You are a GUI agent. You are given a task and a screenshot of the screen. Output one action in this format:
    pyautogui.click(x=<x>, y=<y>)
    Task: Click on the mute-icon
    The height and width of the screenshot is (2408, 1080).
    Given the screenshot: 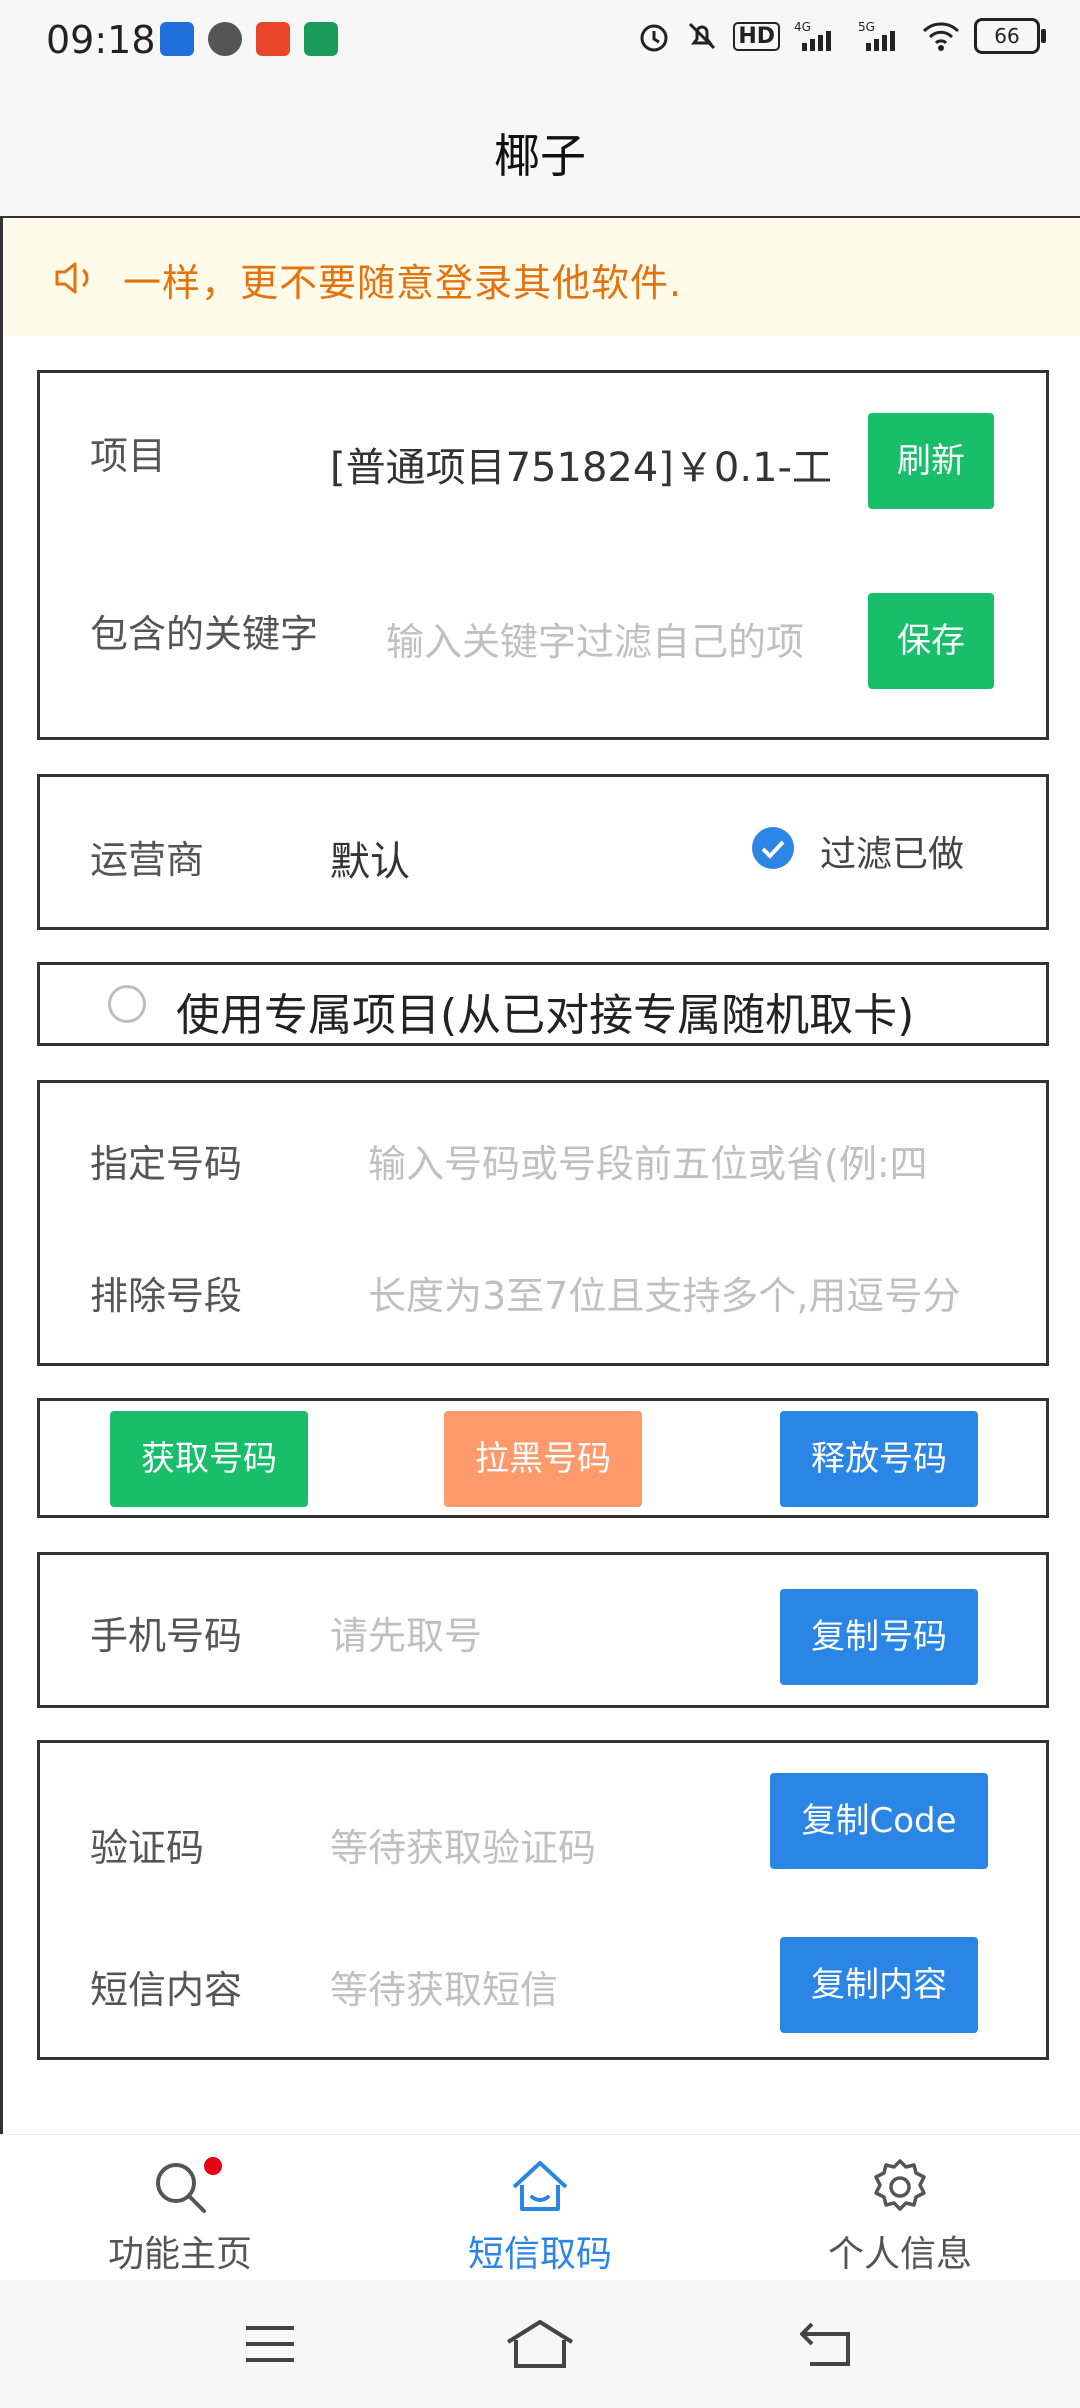 What is the action you would take?
    pyautogui.click(x=702, y=36)
    